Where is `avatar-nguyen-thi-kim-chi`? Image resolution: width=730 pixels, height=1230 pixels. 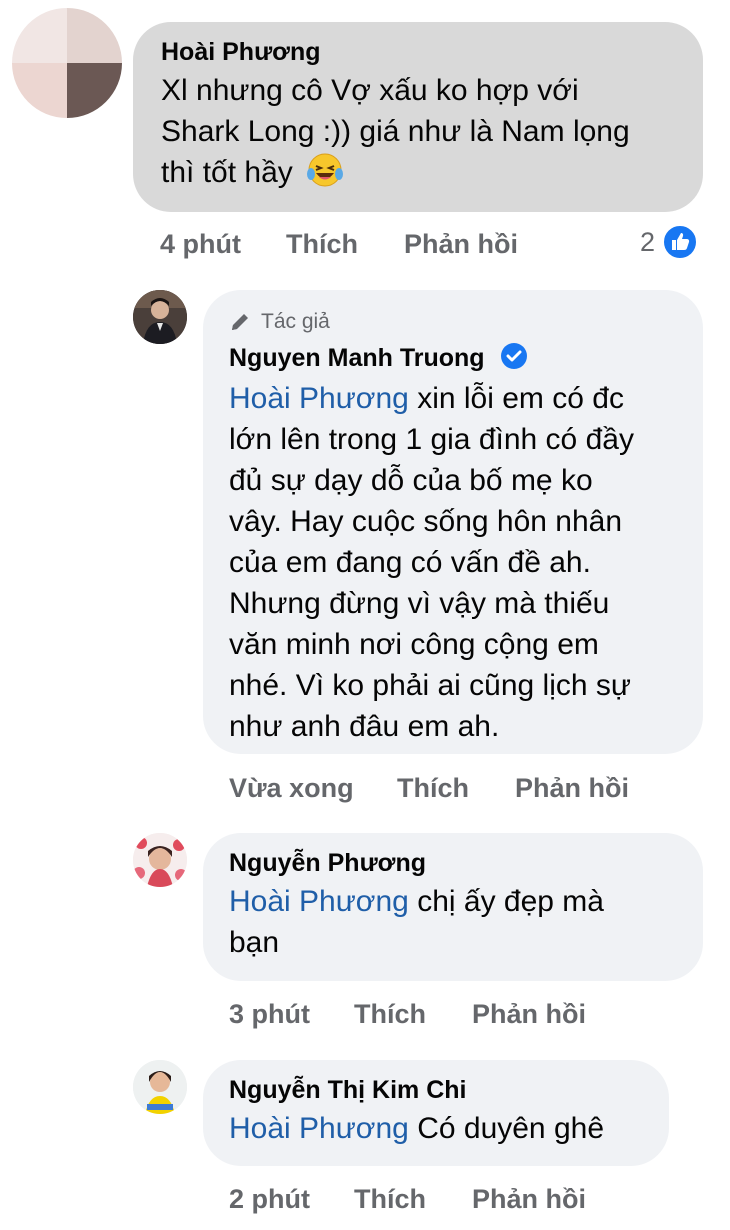 avatar-nguyen-thi-kim-chi is located at coordinates (160, 1087).